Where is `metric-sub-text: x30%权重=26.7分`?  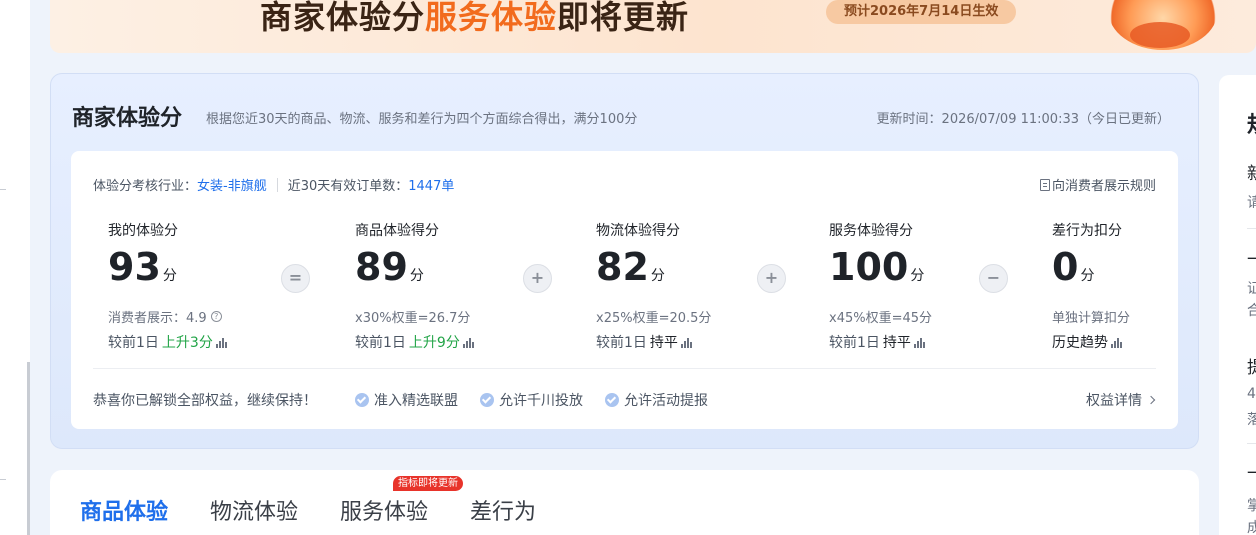 metric-sub-text: x30%权重=26.7分 is located at coordinates (413, 318).